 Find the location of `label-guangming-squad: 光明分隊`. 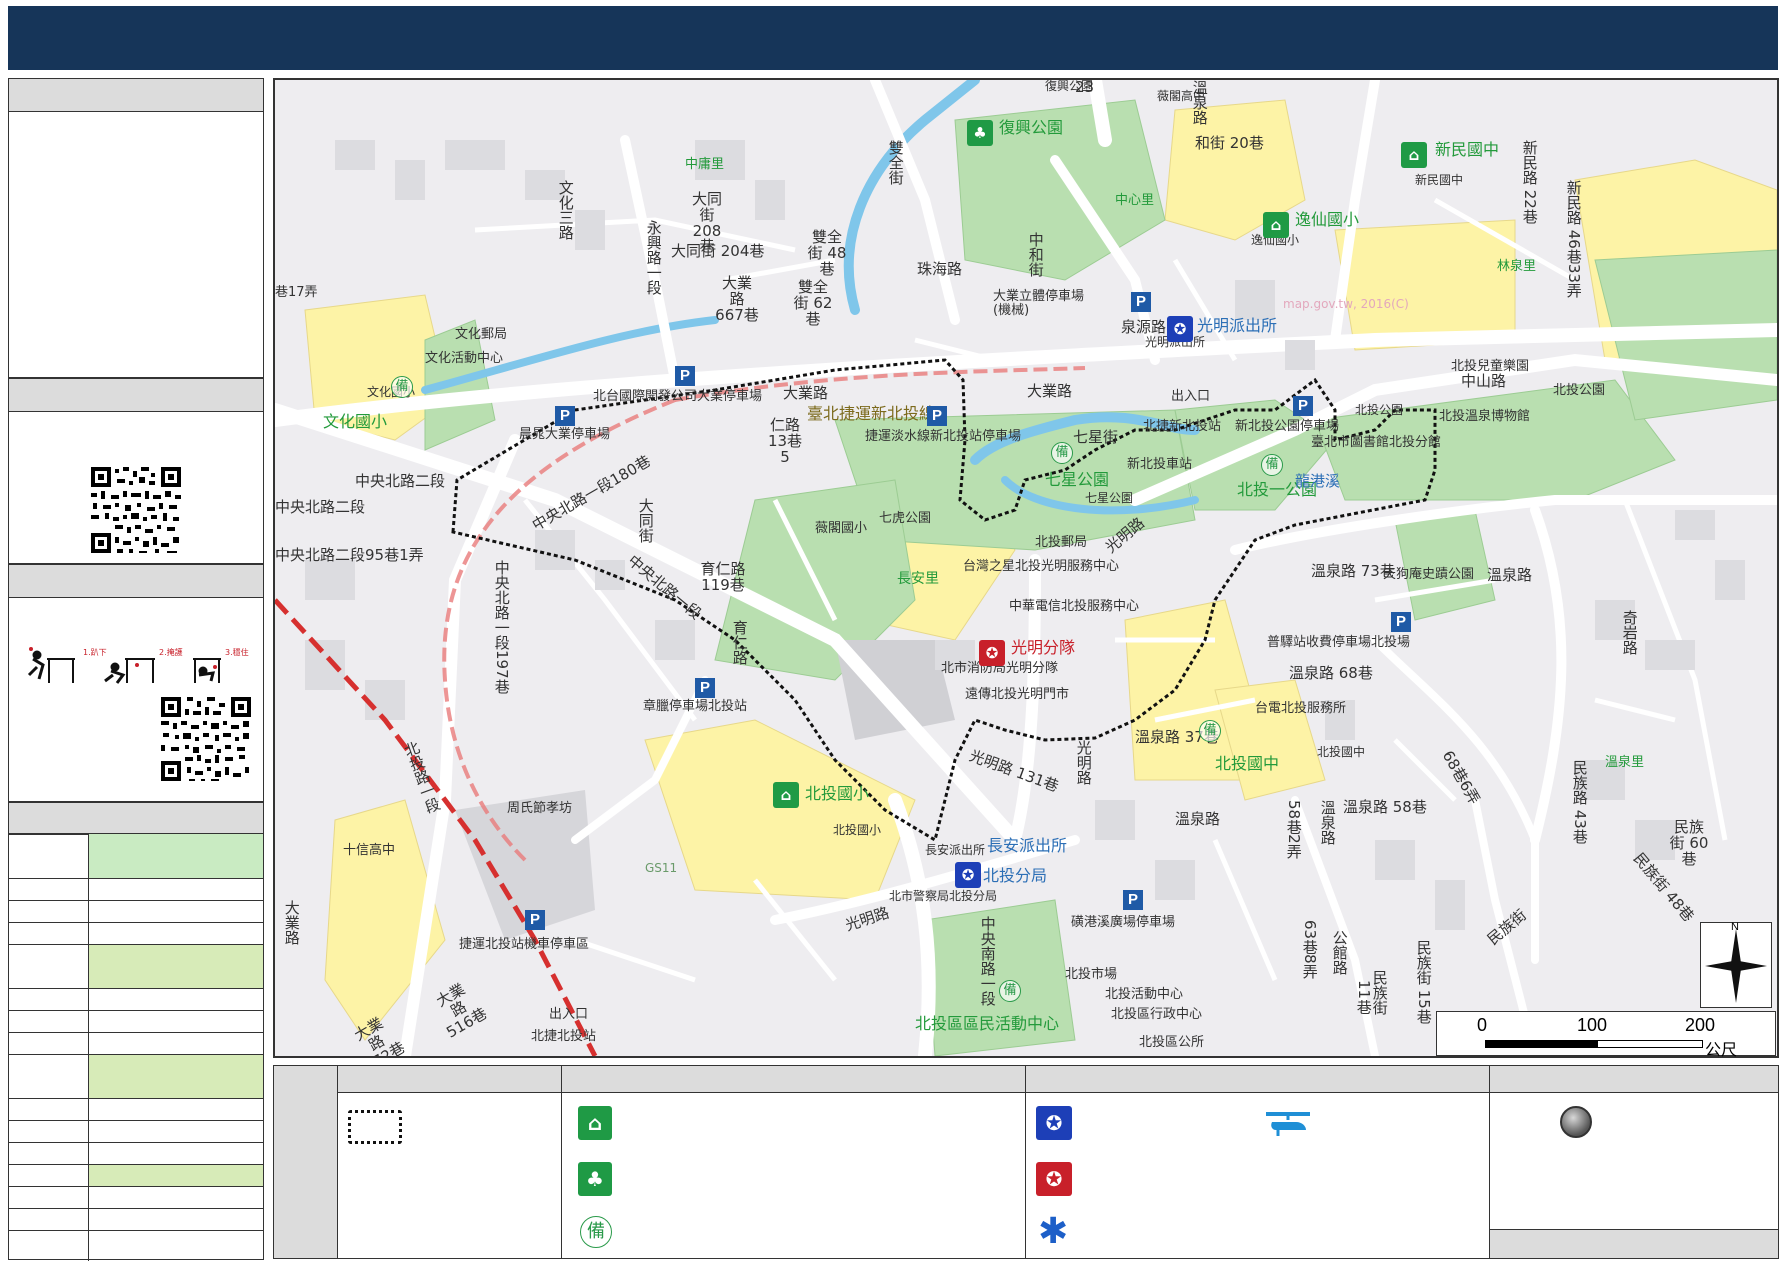

label-guangming-squad: 光明分隊 is located at coordinates (1043, 647).